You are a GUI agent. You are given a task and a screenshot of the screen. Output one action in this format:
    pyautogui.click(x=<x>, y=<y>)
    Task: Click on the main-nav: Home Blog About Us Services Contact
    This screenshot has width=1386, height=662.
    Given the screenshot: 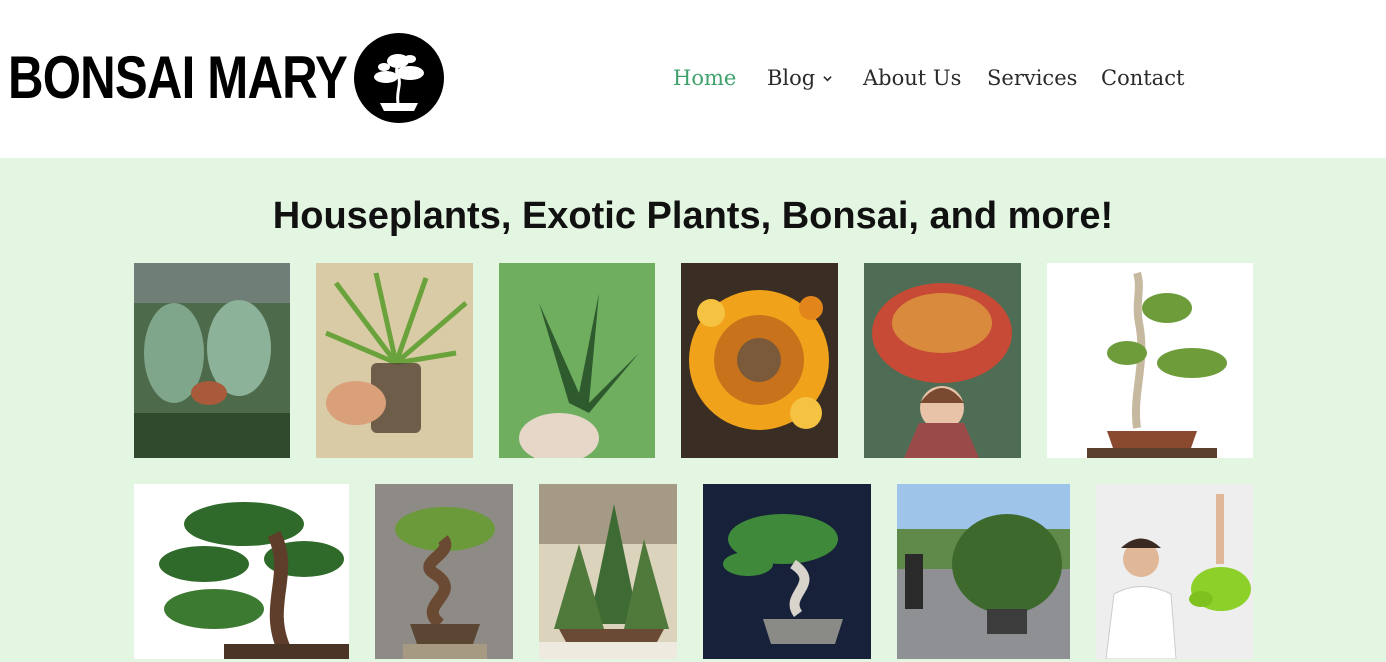 What is the action you would take?
    pyautogui.click(x=693, y=78)
    